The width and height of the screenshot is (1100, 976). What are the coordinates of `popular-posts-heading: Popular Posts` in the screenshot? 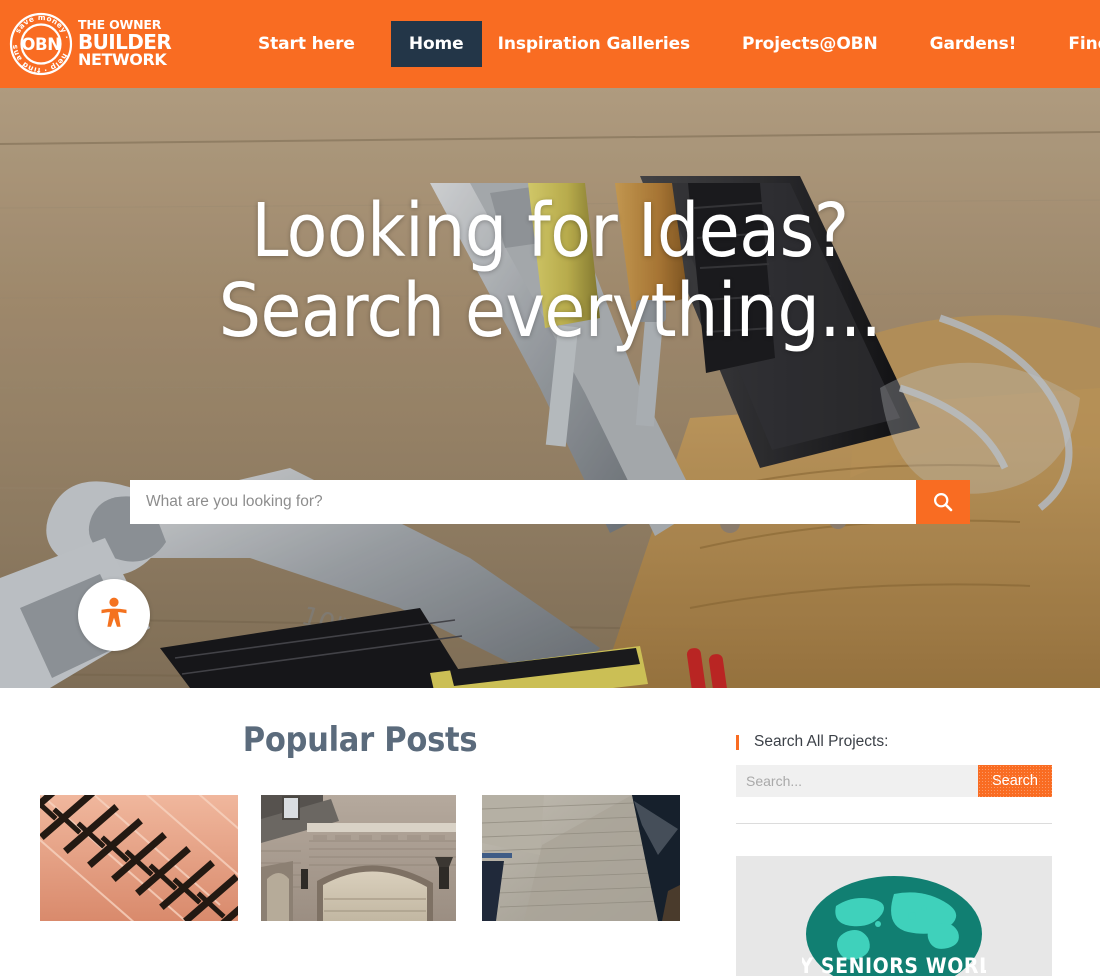 It's located at (360, 740).